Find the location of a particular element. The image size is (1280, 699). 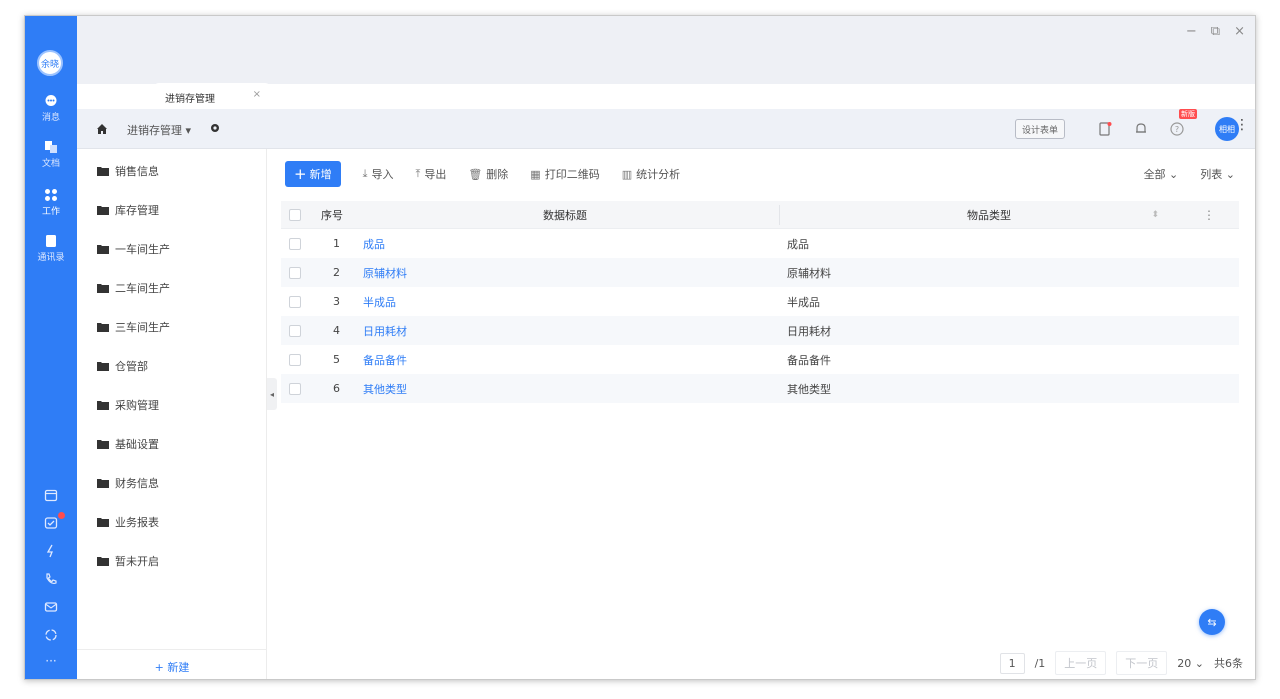

bar-chart-icon: ▥ is located at coordinates (627, 174).